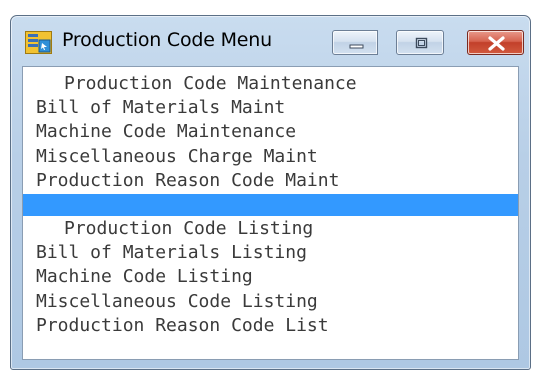 The width and height of the screenshot is (542, 377). I want to click on menu-item-bill-of-materials-maint: Bill of Materials Maint, so click(270, 108).